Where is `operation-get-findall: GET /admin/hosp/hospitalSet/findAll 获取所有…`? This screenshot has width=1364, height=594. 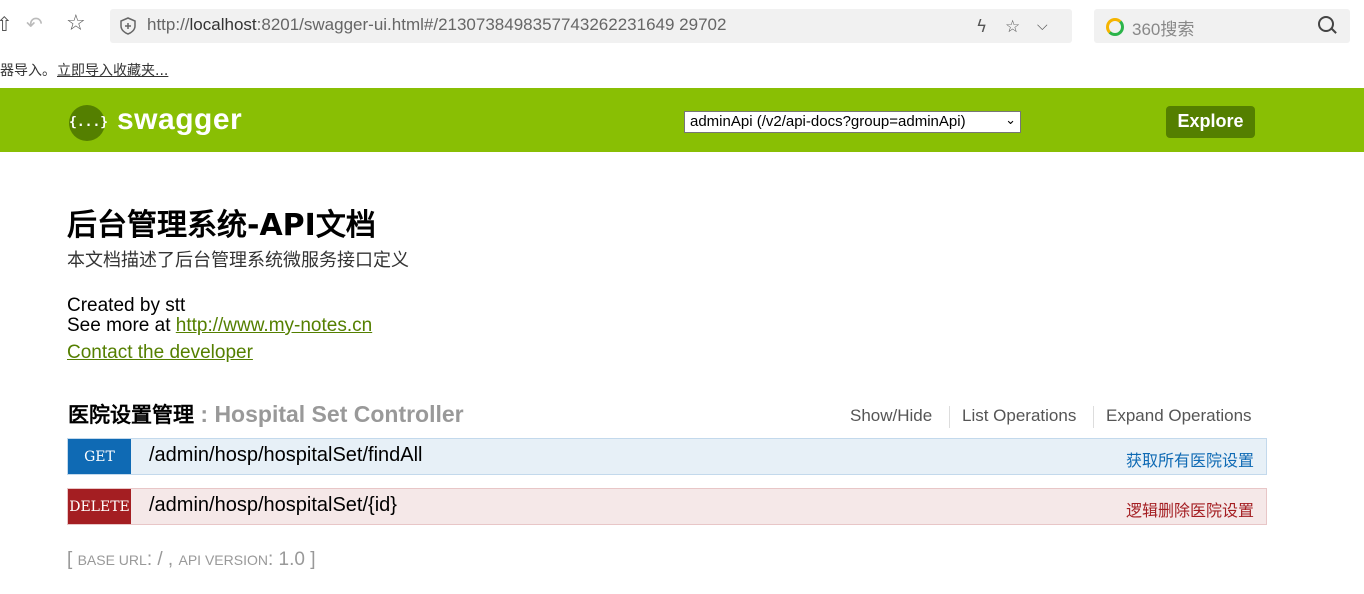 operation-get-findall: GET /admin/hosp/hospitalSet/findAll 获取所有… is located at coordinates (667, 456).